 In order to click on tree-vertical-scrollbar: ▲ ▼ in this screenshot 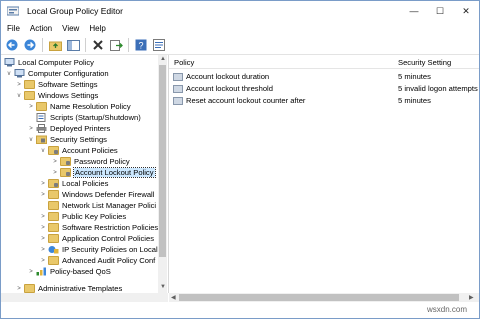, I will do `click(162, 174)`.